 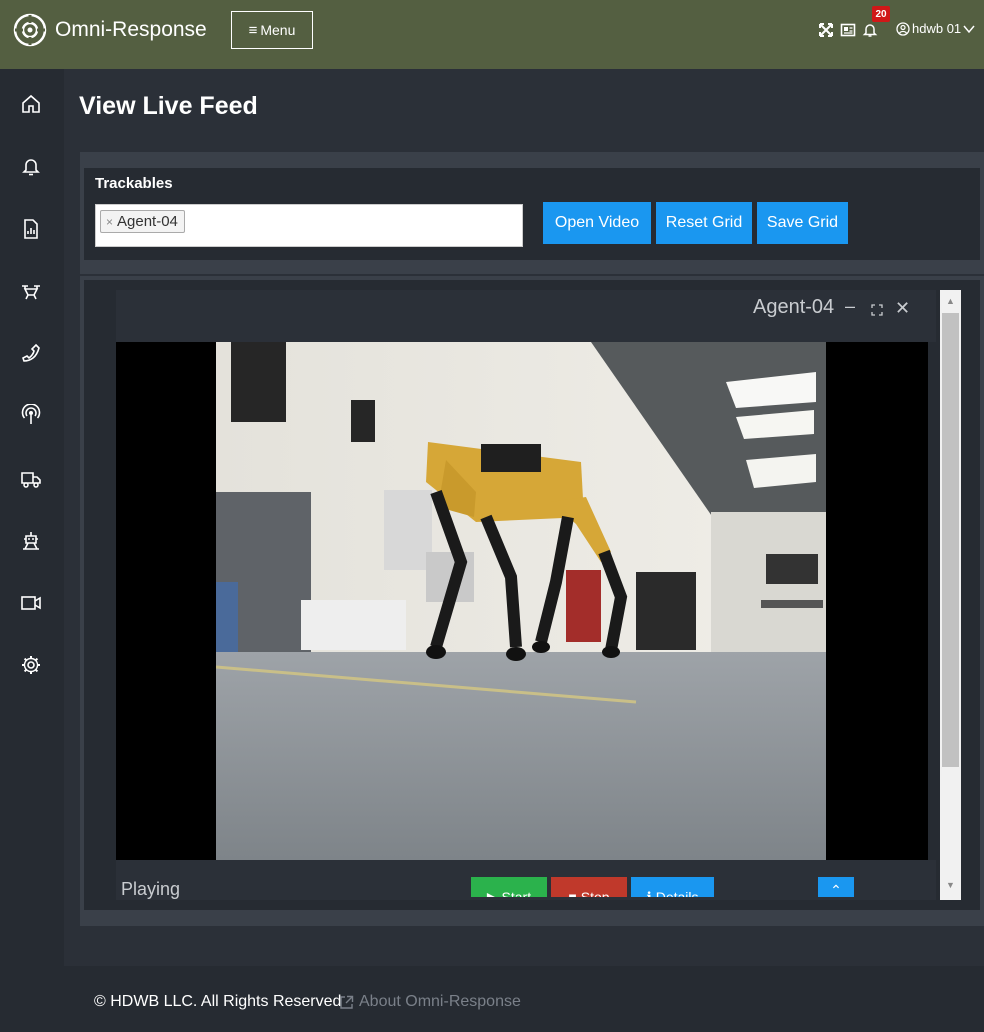 What do you see at coordinates (440, 1001) in the screenshot?
I see `about-link-label: About Omni-Response` at bounding box center [440, 1001].